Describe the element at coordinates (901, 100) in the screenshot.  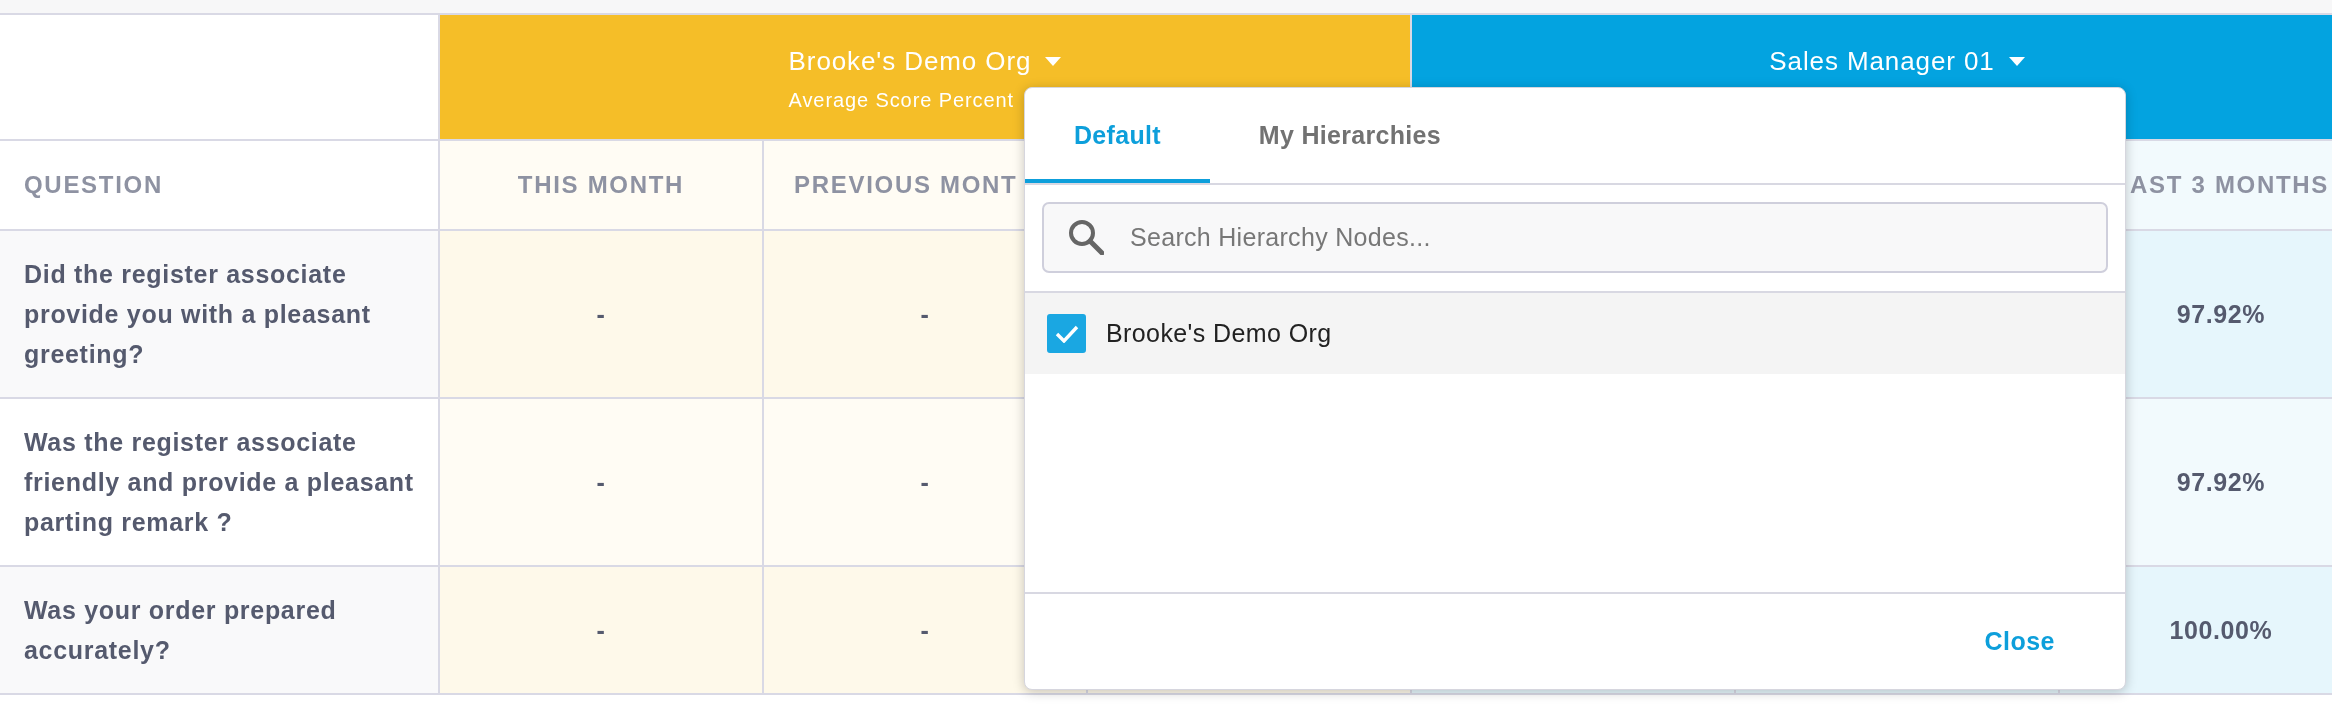
I see `group-subtitle: Average Score Percent` at that location.